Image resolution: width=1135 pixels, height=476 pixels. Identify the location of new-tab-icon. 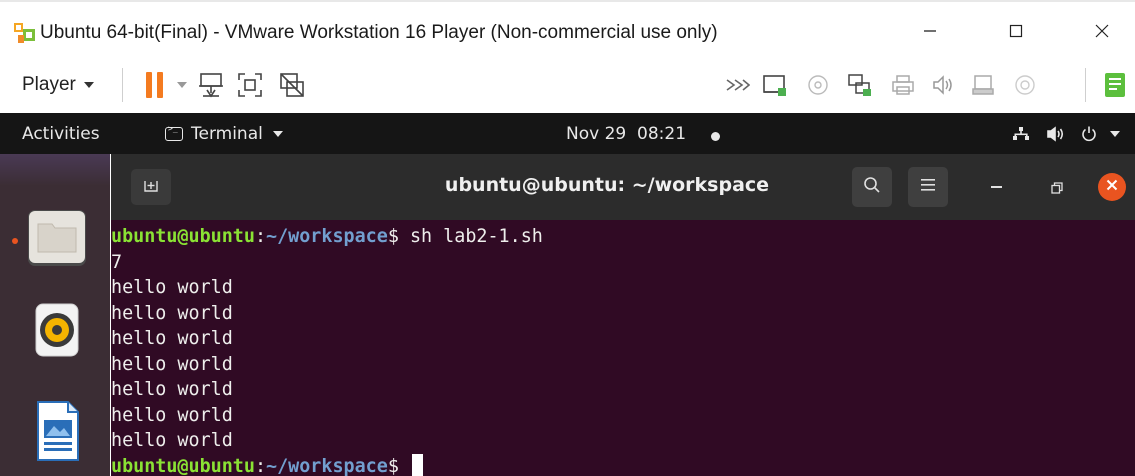
(151, 187).